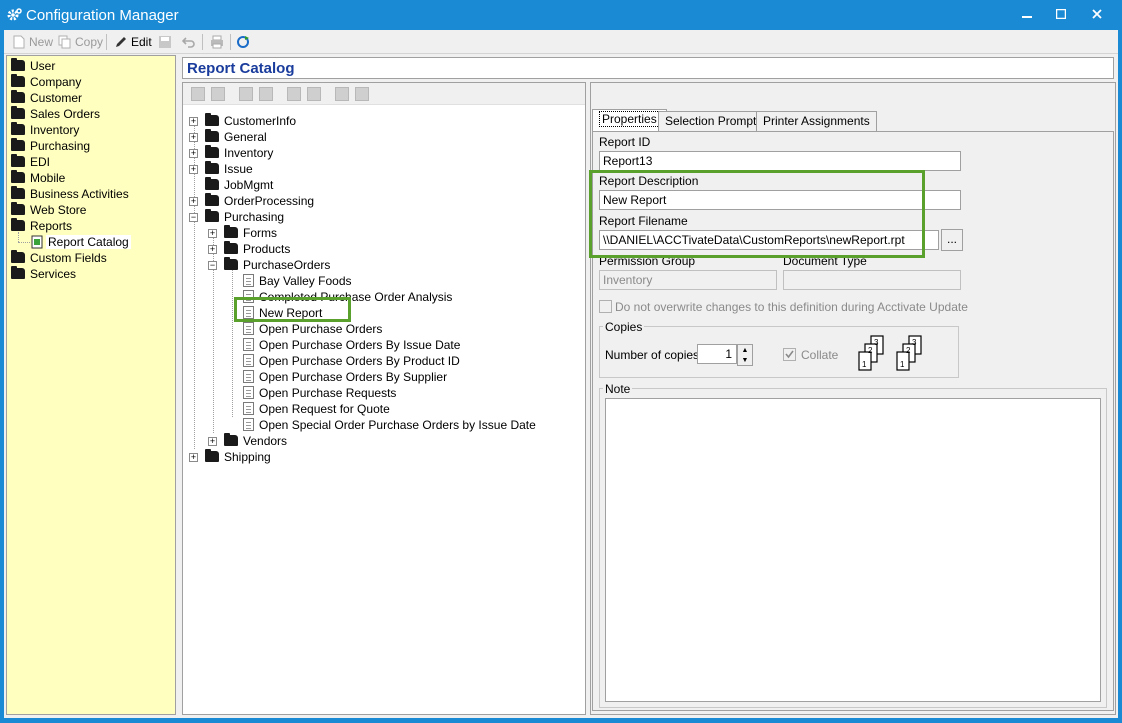 Image resolution: width=1122 pixels, height=723 pixels. What do you see at coordinates (59, 258) in the screenshot?
I see `nav-item-custom-fields: Custom Fields` at bounding box center [59, 258].